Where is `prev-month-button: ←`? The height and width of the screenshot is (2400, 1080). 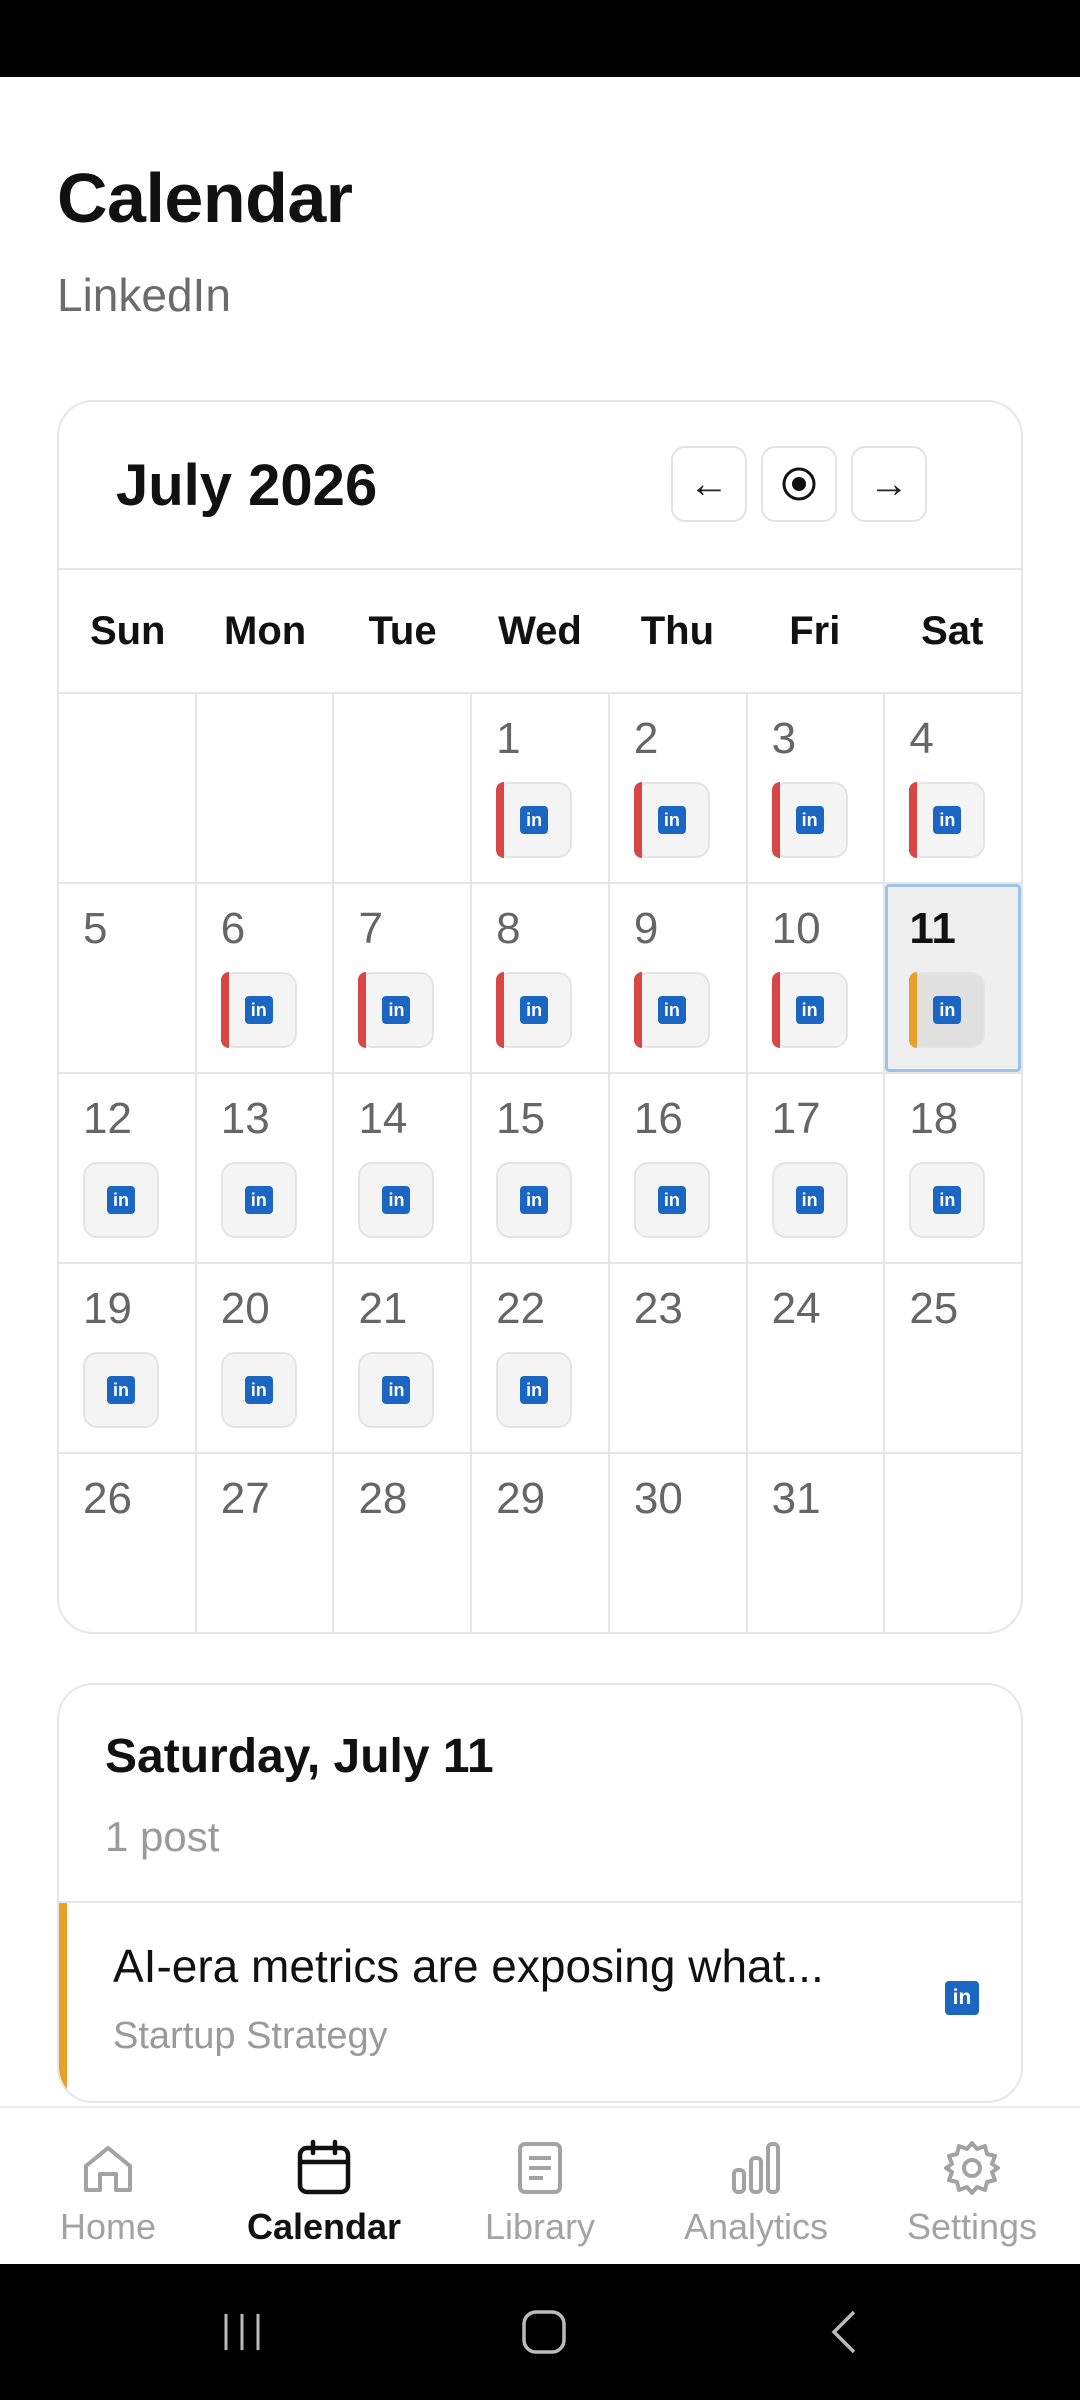 prev-month-button: ← is located at coordinates (709, 484).